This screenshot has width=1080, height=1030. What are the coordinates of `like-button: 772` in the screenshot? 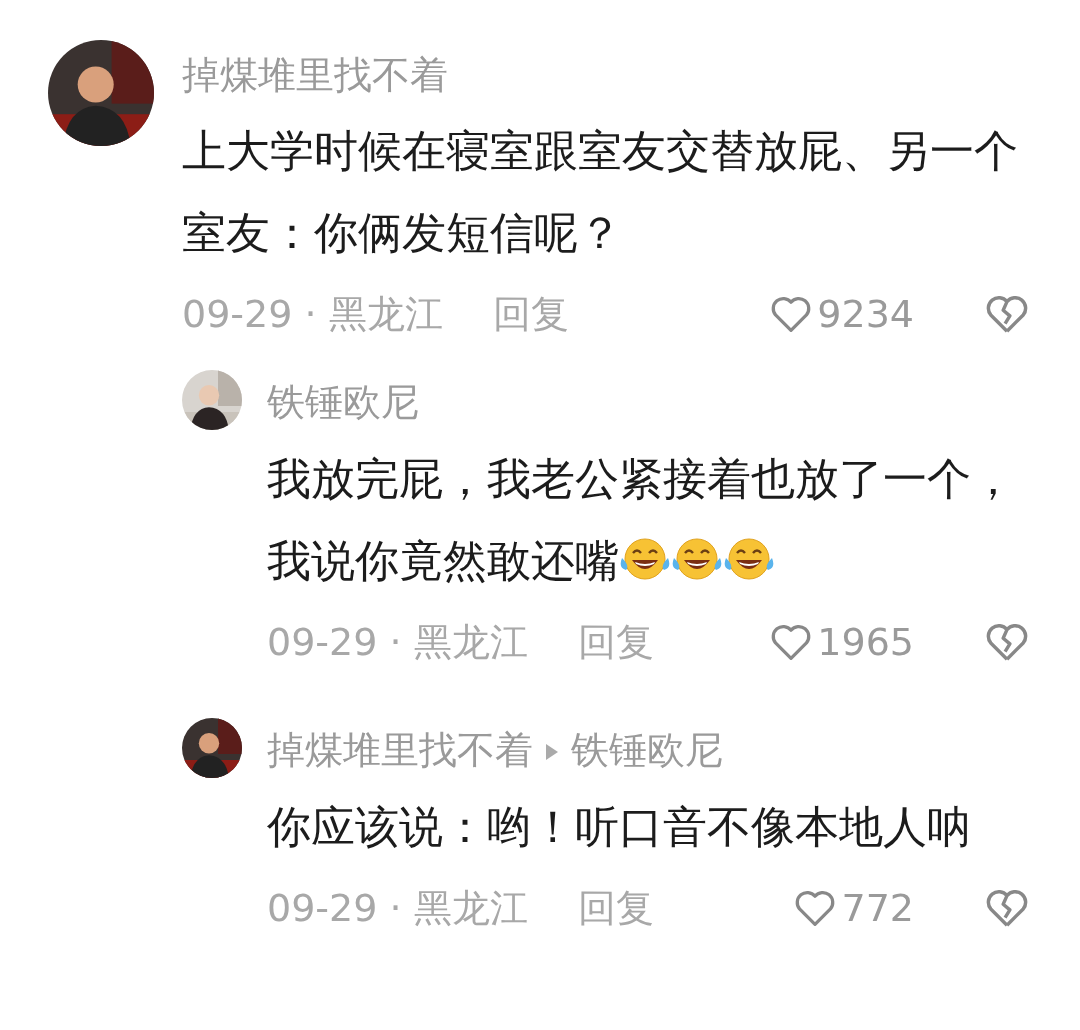 It's located at (853, 908).